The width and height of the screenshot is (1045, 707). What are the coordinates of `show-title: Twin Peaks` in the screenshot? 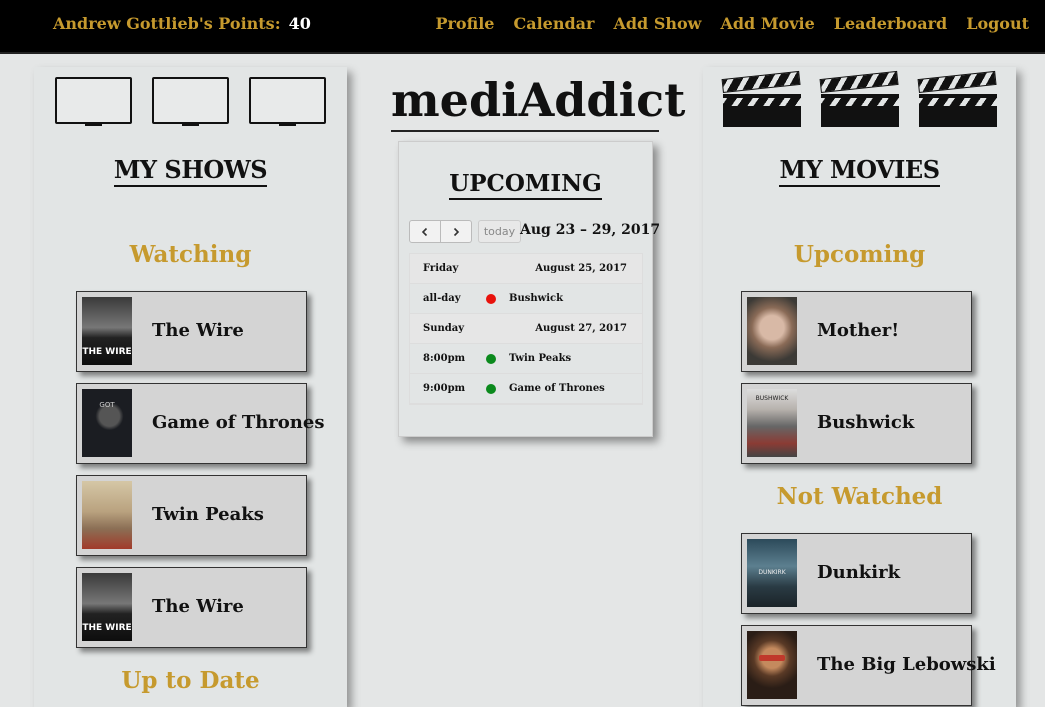 It's located at (208, 514).